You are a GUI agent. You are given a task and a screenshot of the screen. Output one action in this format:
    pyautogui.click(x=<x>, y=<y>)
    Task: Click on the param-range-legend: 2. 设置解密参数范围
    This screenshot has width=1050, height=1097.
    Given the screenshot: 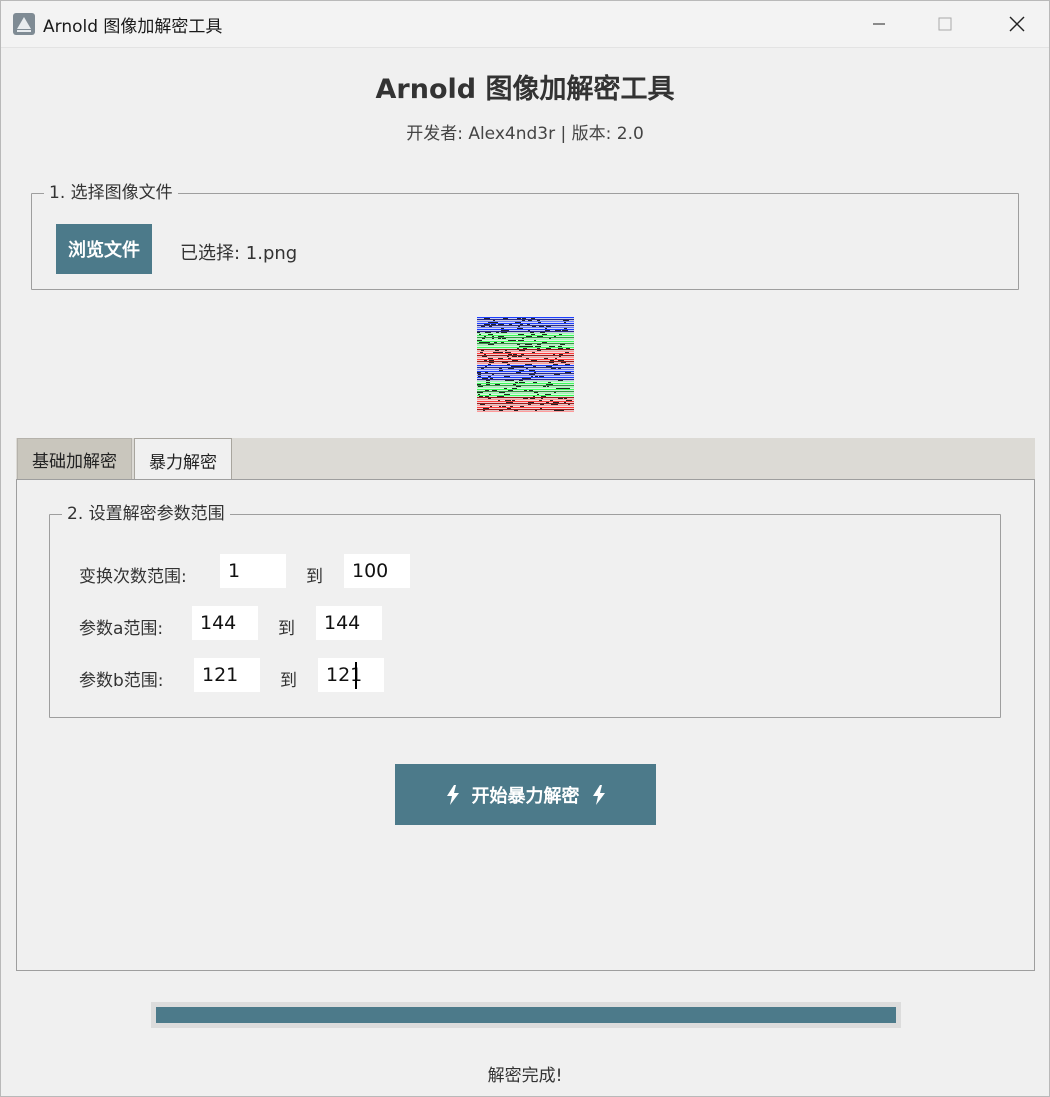 What is the action you would take?
    pyautogui.click(x=146, y=514)
    